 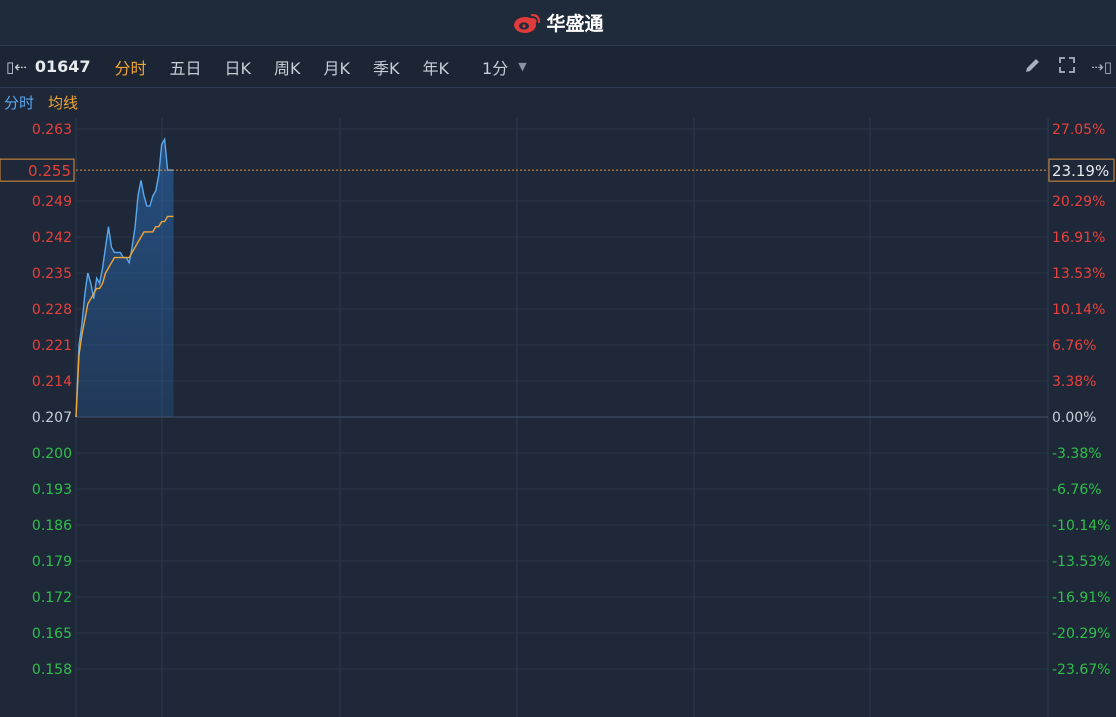 I want to click on y-tick-right: 10.14%, so click(x=1078, y=310).